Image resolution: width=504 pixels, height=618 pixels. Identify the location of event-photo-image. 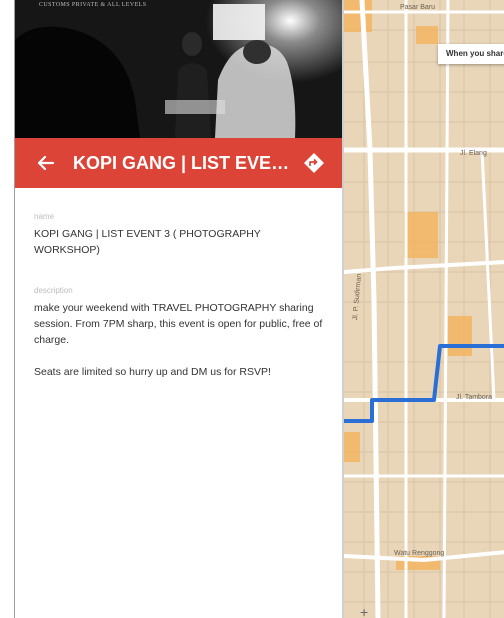
(179, 69).